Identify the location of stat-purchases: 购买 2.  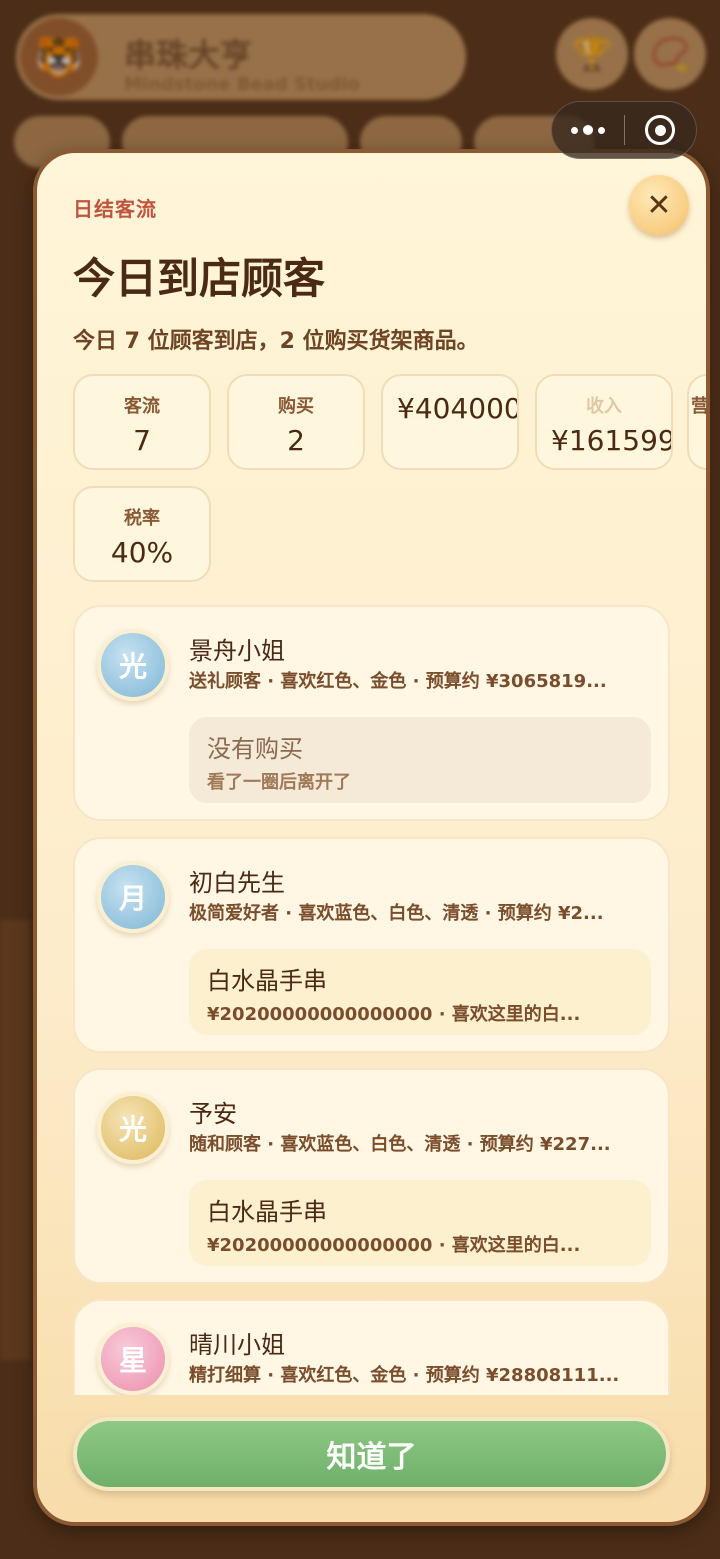
(296, 422).